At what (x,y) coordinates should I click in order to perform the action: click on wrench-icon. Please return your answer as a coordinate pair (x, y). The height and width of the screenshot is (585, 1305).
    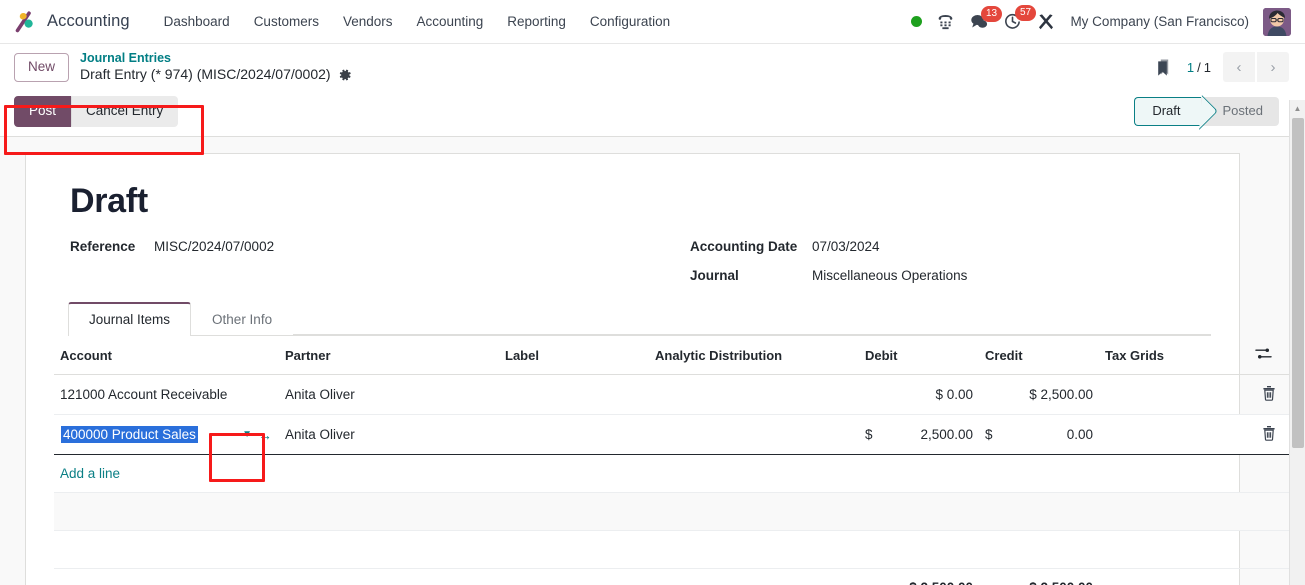
    Looking at the image, I should click on (1046, 22).